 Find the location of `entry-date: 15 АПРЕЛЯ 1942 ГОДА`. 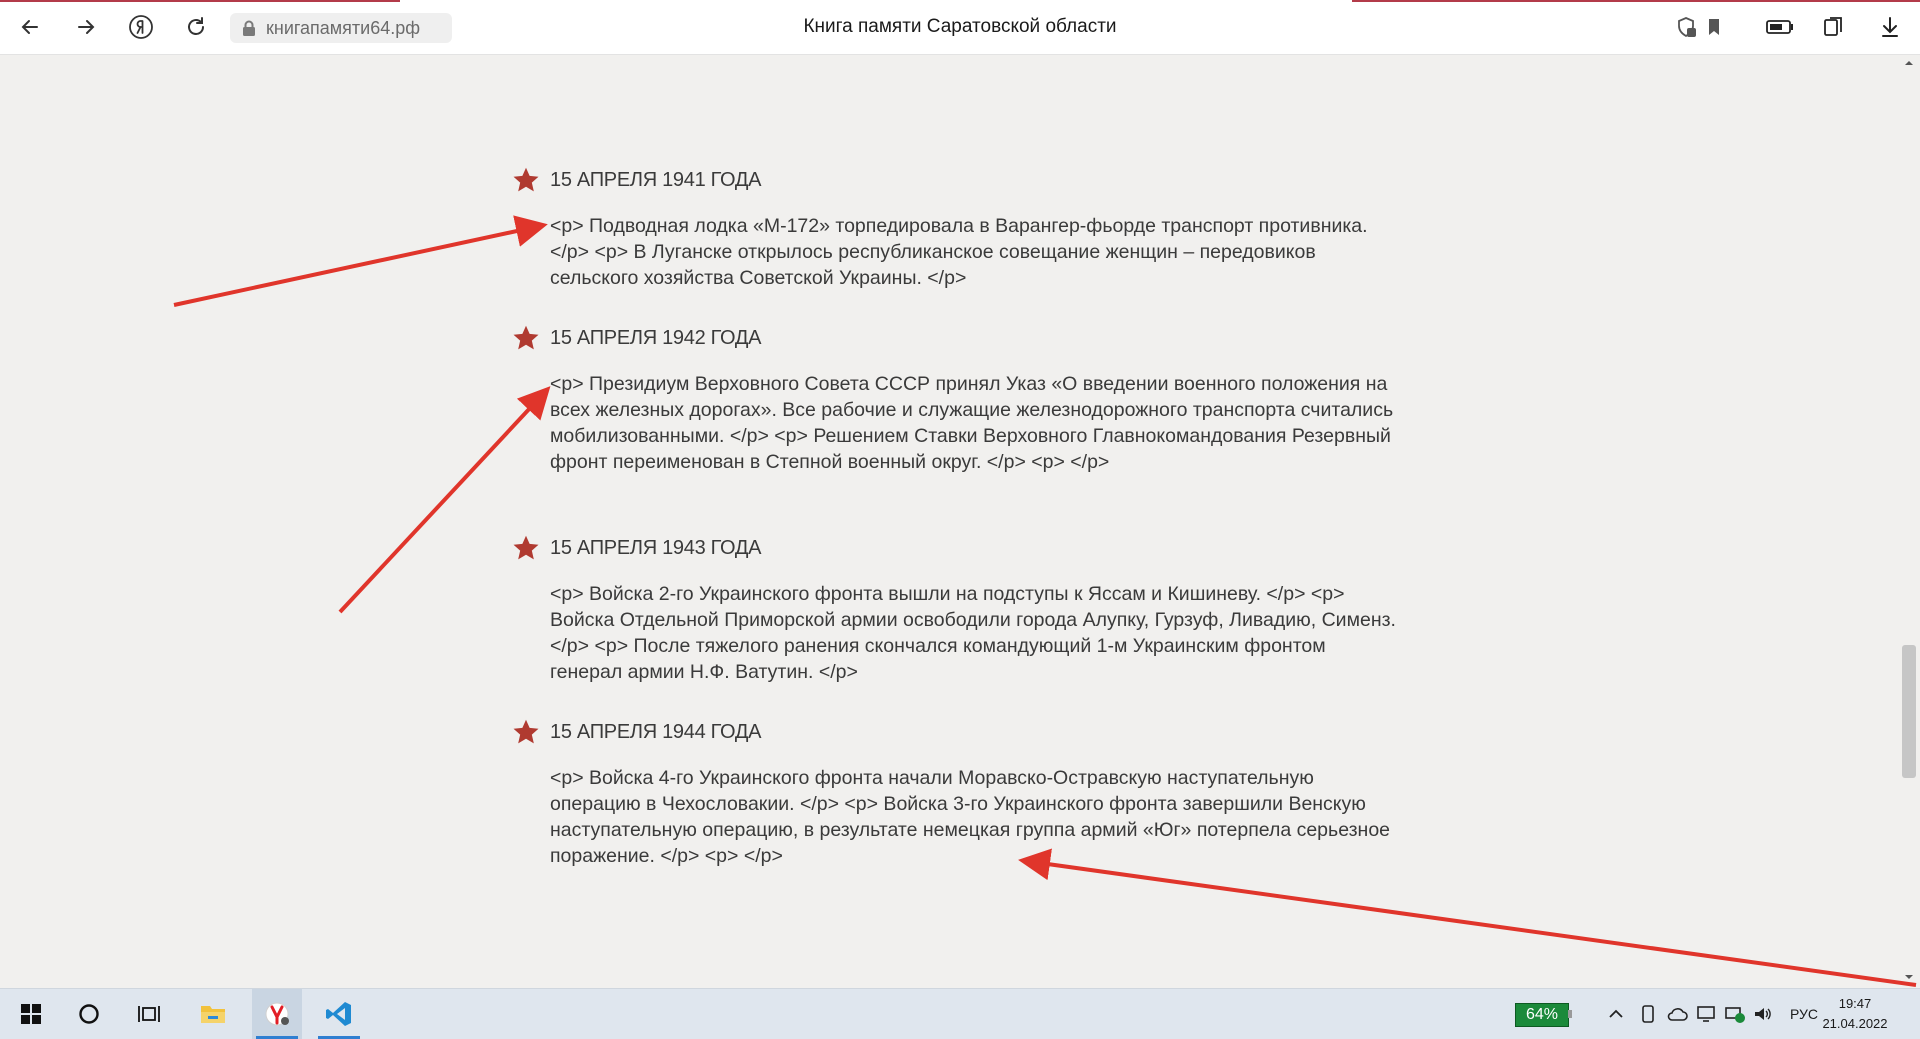

entry-date: 15 АПРЕЛЯ 1942 ГОДА is located at coordinates (656, 337).